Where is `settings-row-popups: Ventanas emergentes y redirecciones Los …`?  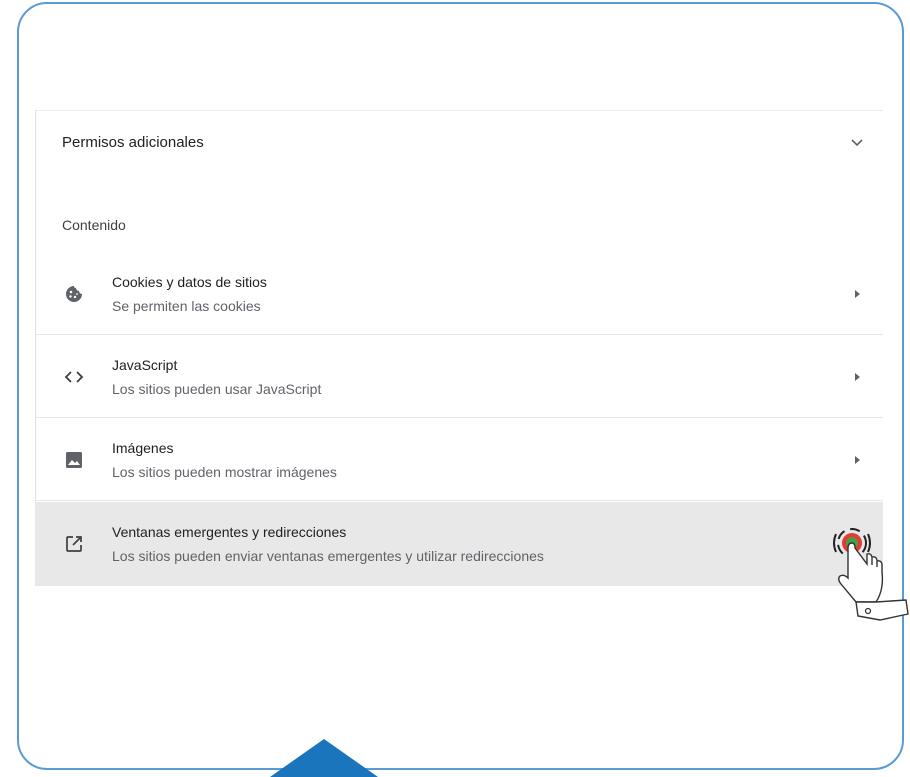
settings-row-popups: Ventanas emergentes y redirecciones Los … is located at coordinates (459, 544).